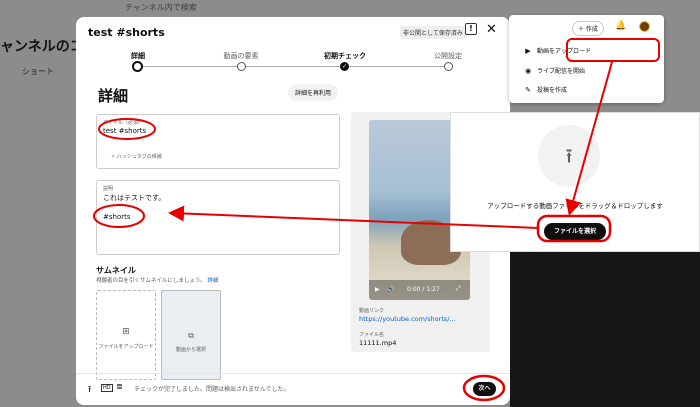  Describe the element at coordinates (138, 56) in the screenshot. I see `step-details-label: 詳細` at that location.